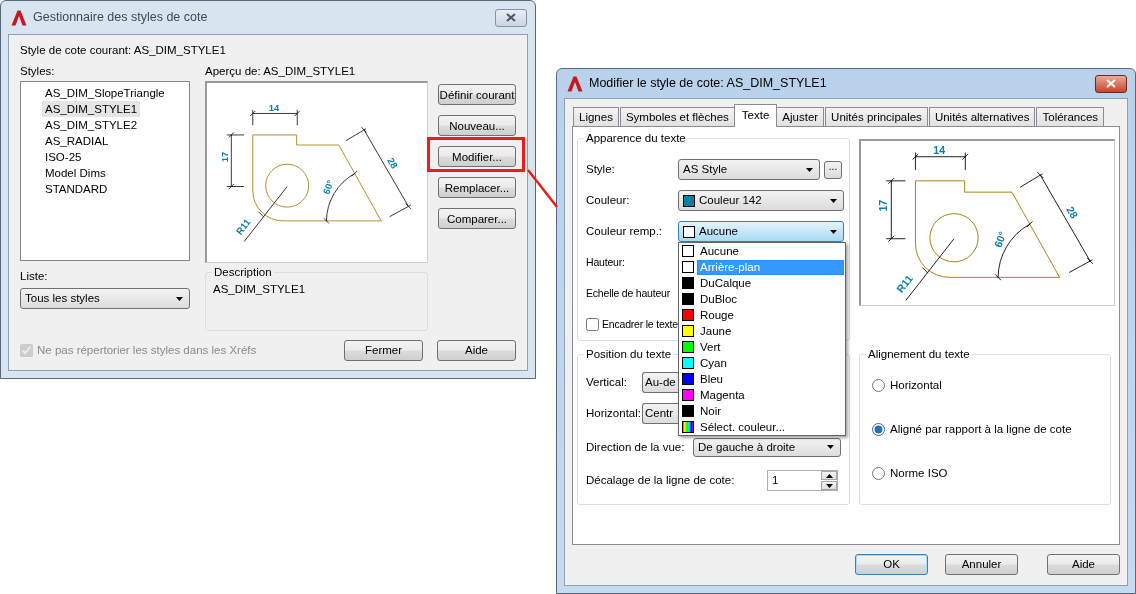  I want to click on callout-line, so click(542, 188).